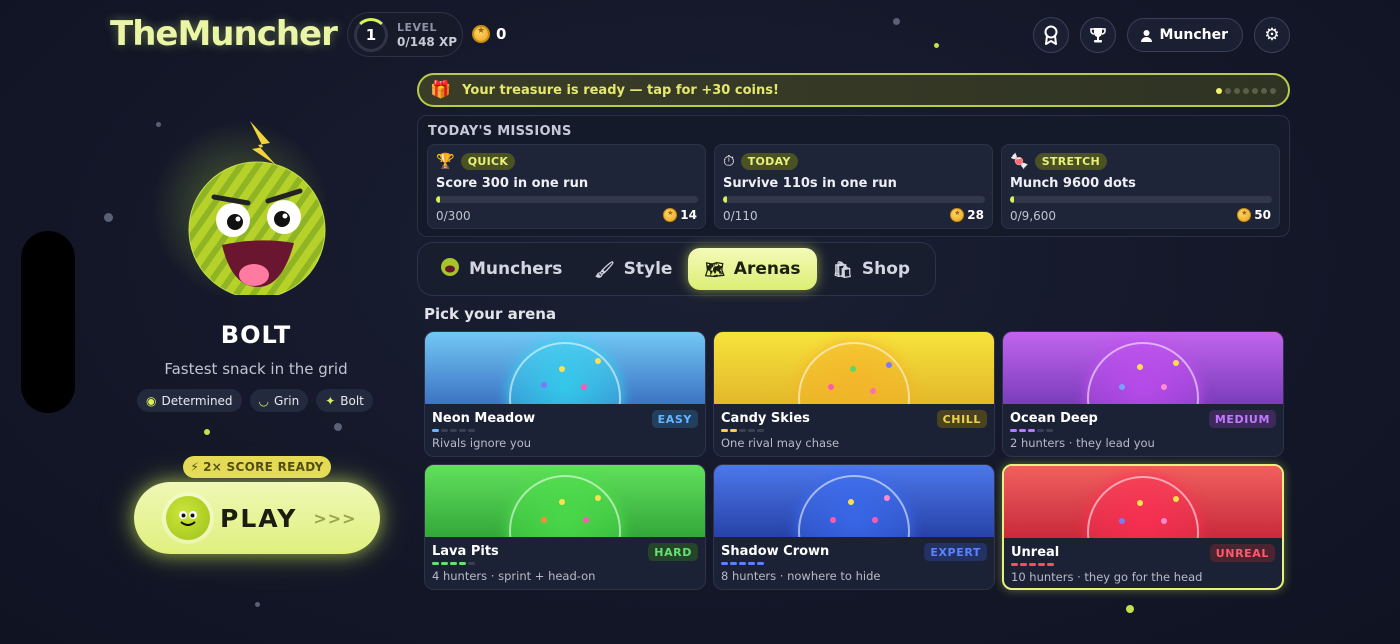 This screenshot has height=644, width=1400. What do you see at coordinates (1147, 35) in the screenshot?
I see `user-icon` at bounding box center [1147, 35].